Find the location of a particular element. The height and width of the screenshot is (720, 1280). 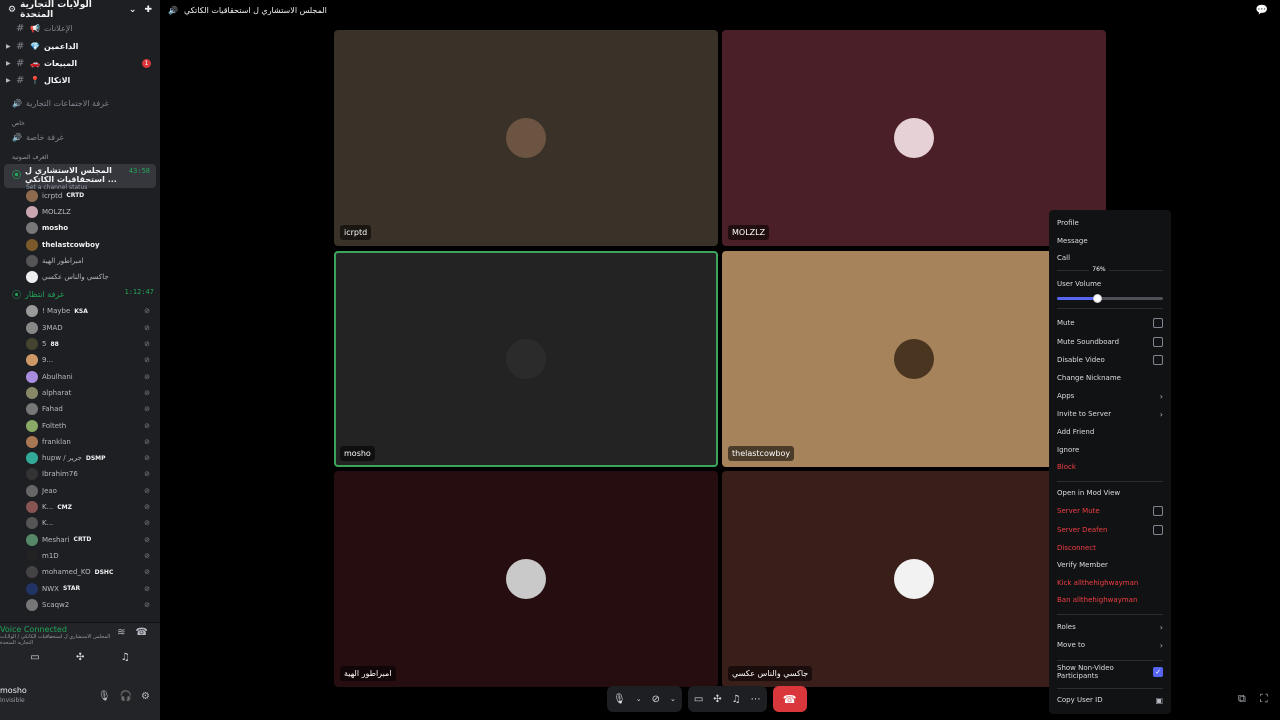

more-icon: ⋯ is located at coordinates (756, 699).